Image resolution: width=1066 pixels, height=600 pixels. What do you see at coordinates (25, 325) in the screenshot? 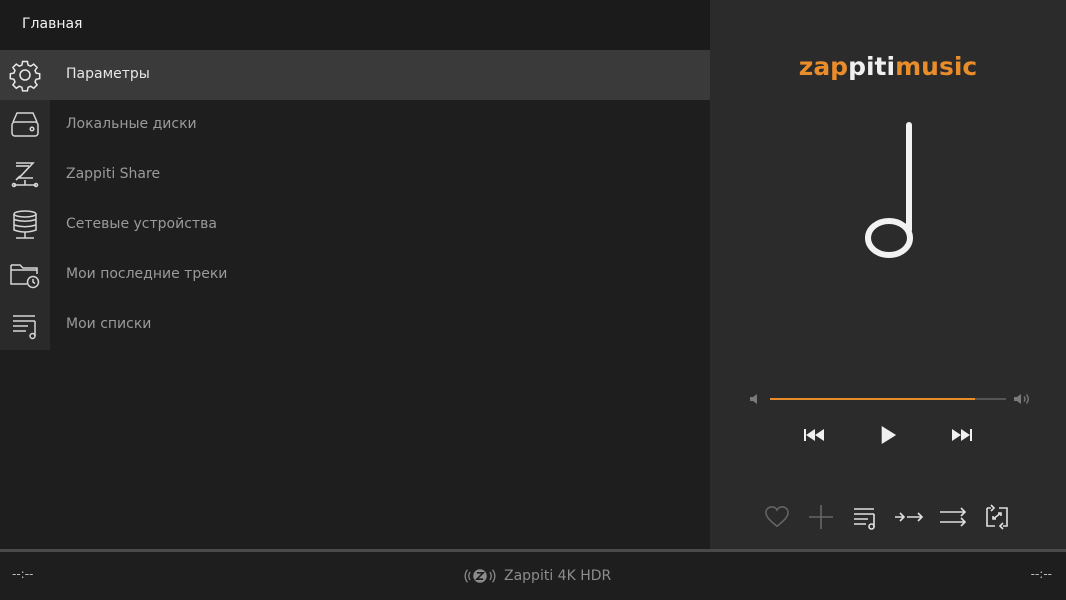
I see `playlist-icon` at bounding box center [25, 325].